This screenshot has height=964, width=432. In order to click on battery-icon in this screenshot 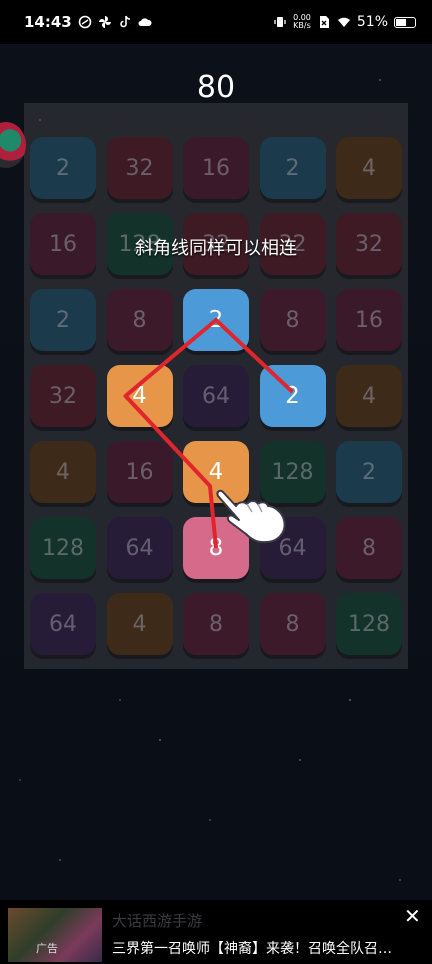, I will do `click(405, 22)`.